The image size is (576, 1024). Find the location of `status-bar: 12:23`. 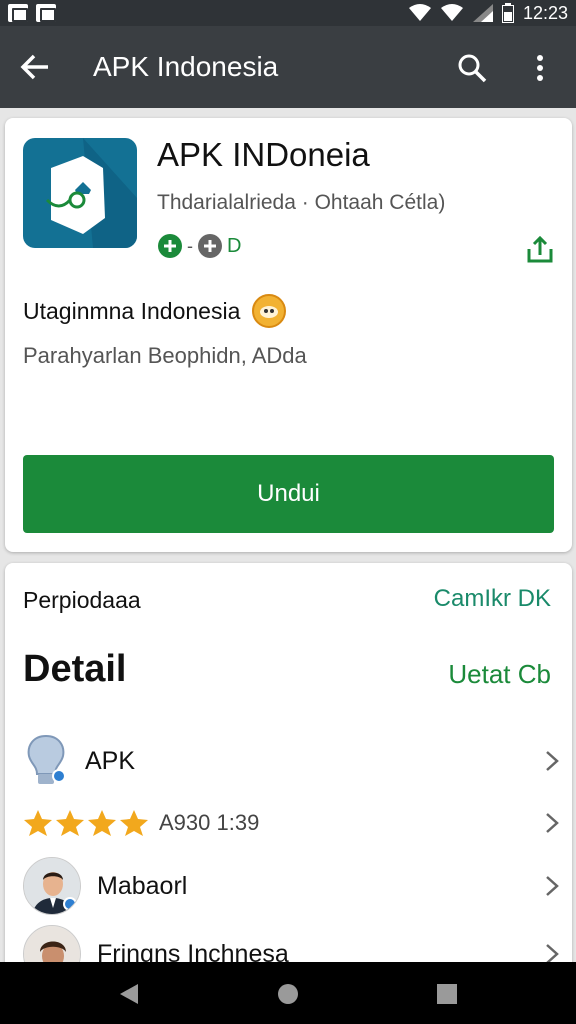

status-bar: 12:23 is located at coordinates (288, 13).